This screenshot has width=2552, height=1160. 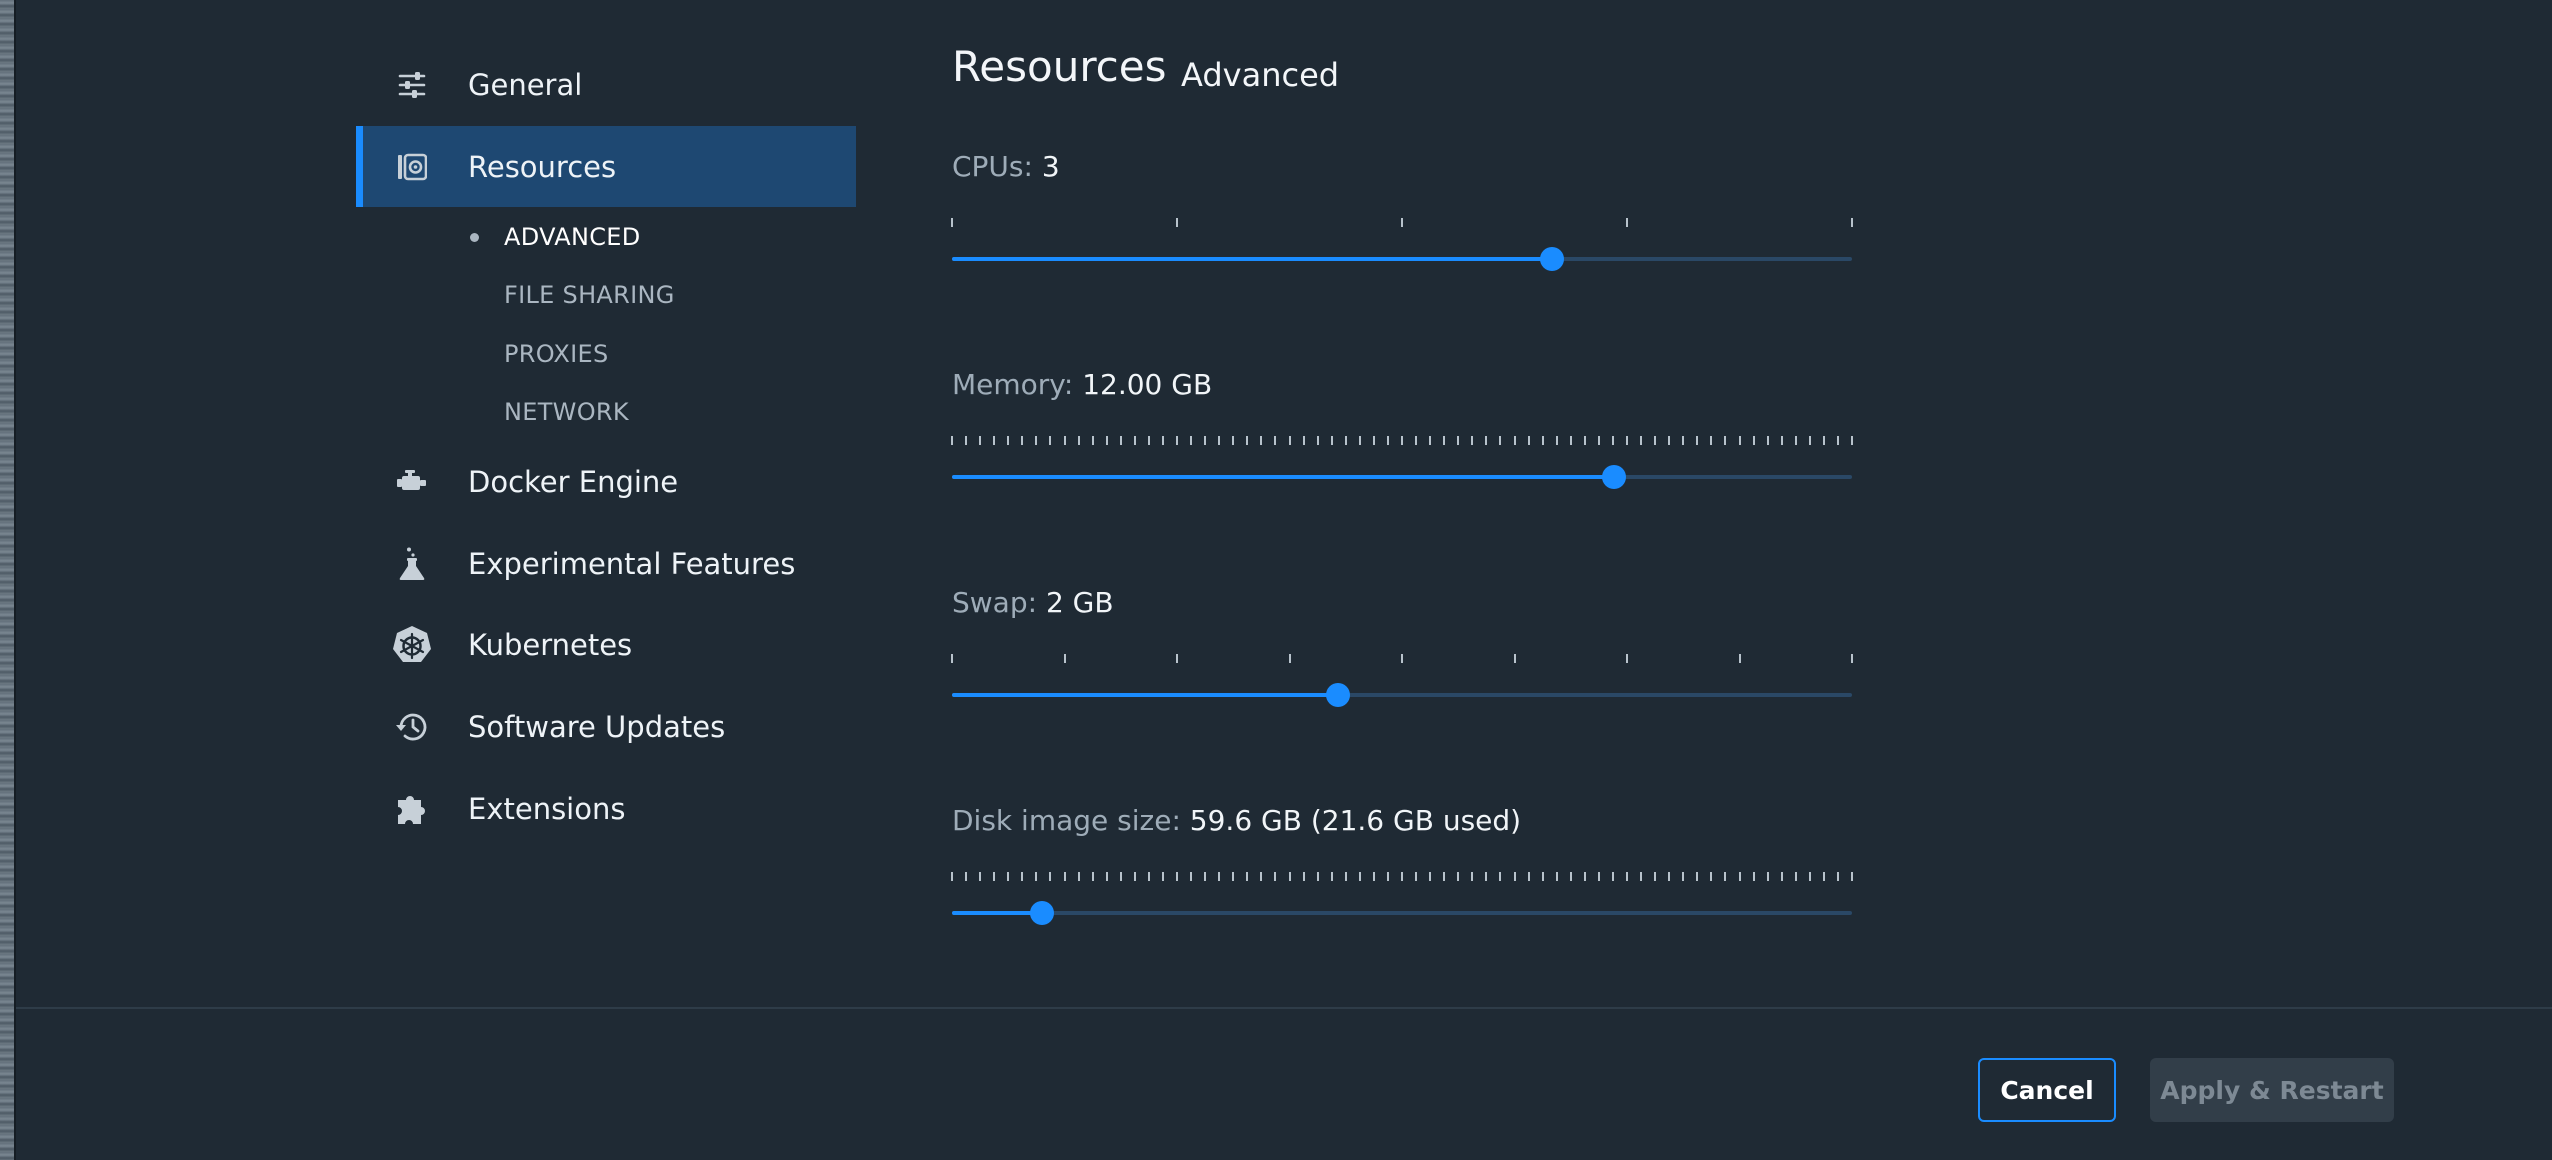 I want to click on swap-slider, so click(x=1402, y=695).